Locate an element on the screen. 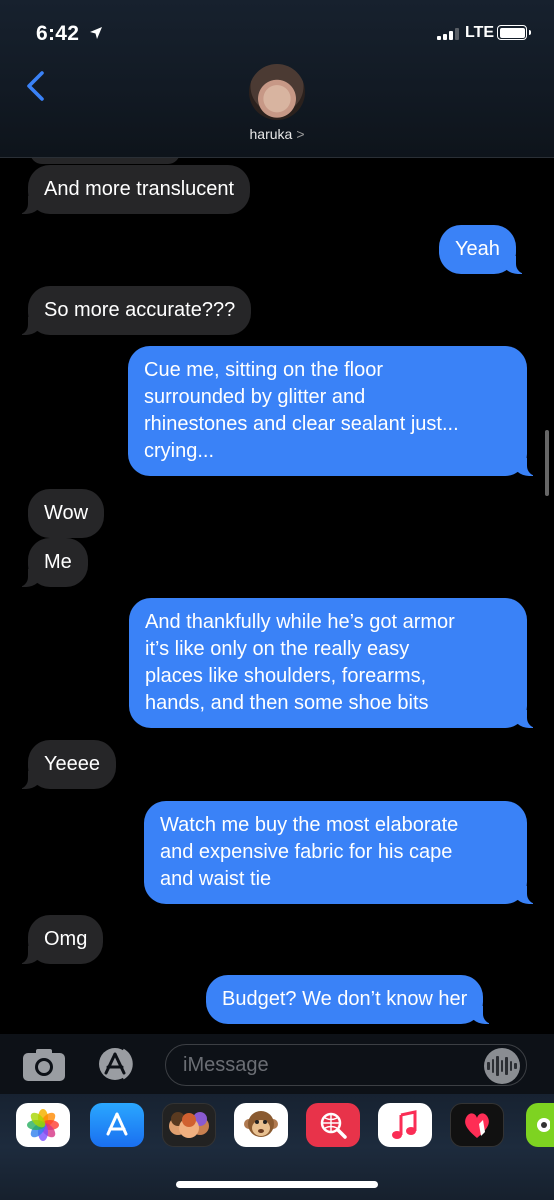 This screenshot has height=1200, width=554. digital-touch-app-icon is located at coordinates (477, 1125).